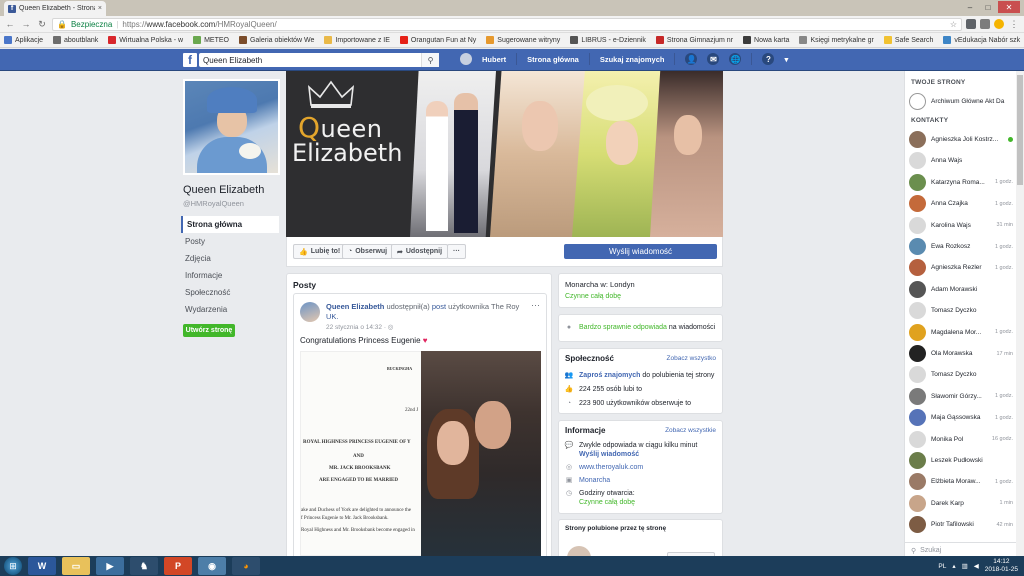 The width and height of the screenshot is (1024, 576). Describe the element at coordinates (110, 566) in the screenshot. I see `media-player-icon: ▶` at that location.